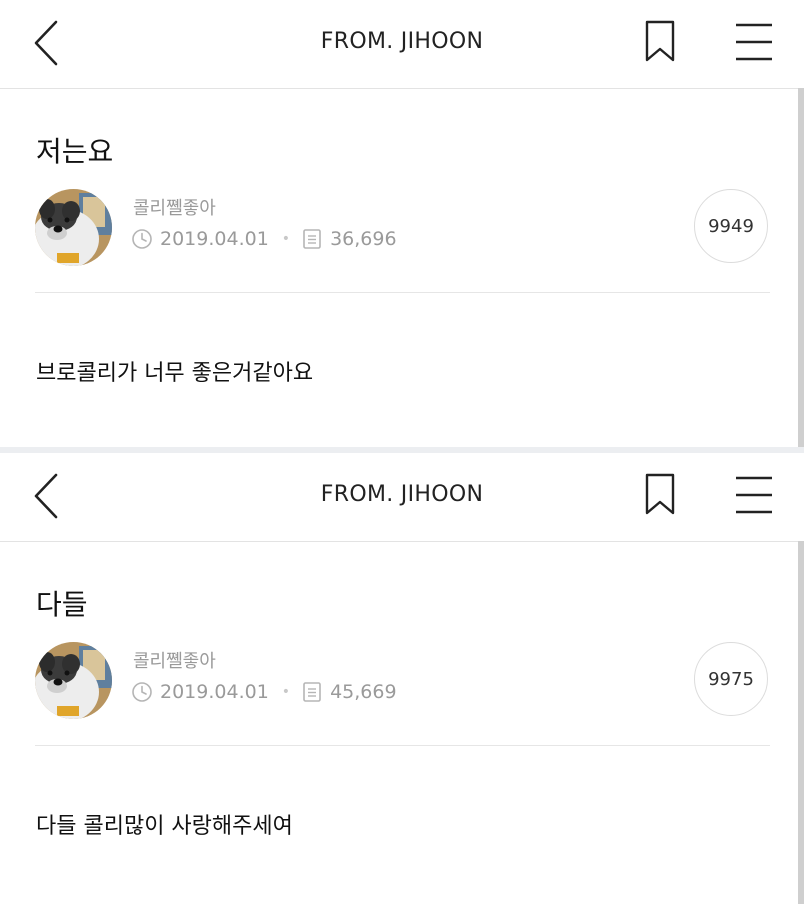 This screenshot has width=804, height=904. Describe the element at coordinates (164, 826) in the screenshot. I see `post-body: 다들 콜리많이 사랑해주세여` at that location.